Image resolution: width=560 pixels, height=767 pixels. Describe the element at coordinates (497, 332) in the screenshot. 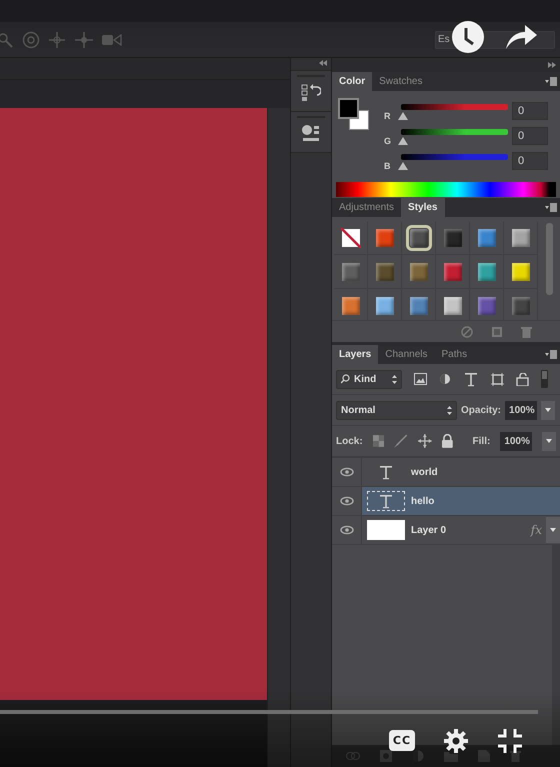

I see `new-style-icon` at that location.